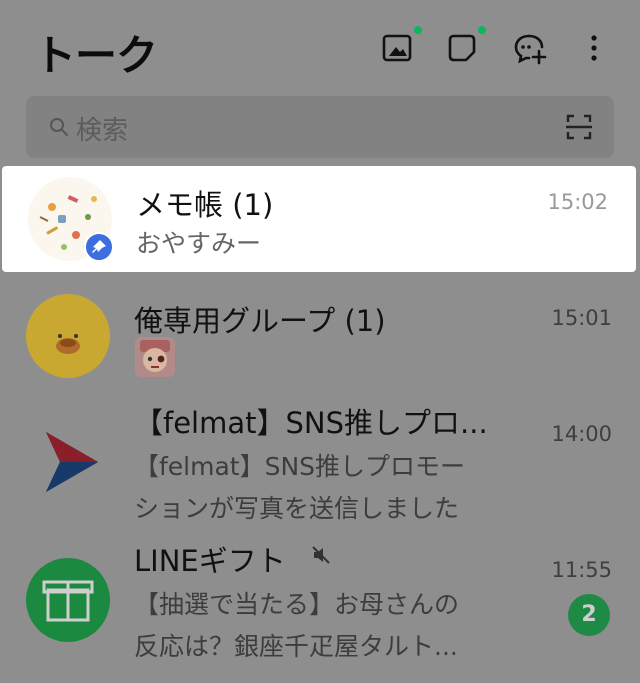 The width and height of the screenshot is (640, 683). Describe the element at coordinates (398, 48) in the screenshot. I see `album-icon` at that location.